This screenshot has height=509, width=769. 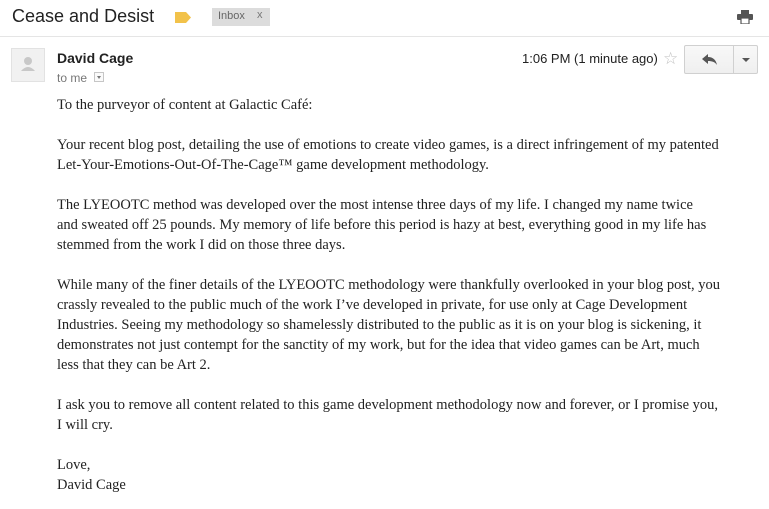 What do you see at coordinates (99, 77) in the screenshot?
I see `recipient-details-toggle` at bounding box center [99, 77].